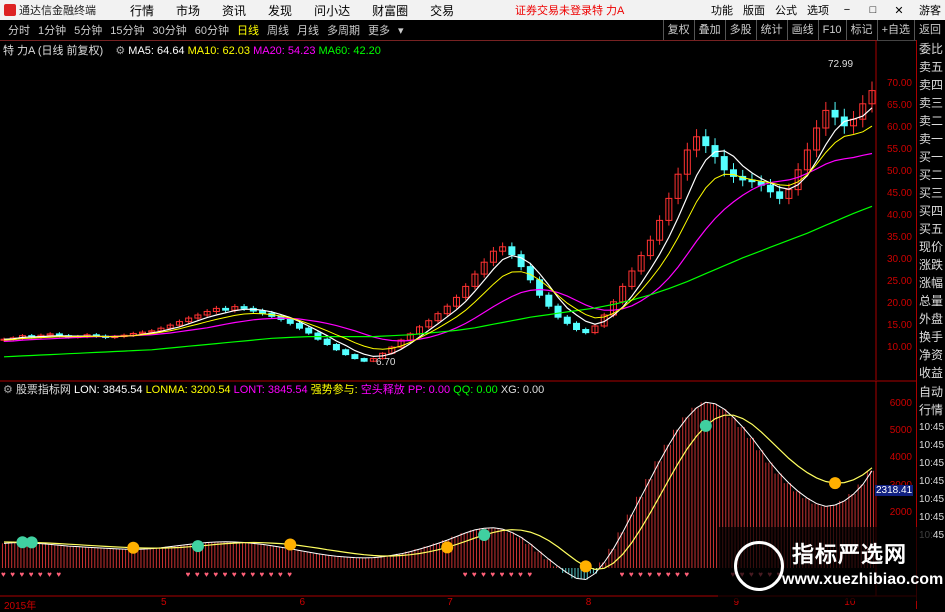 The height and width of the screenshot is (612, 945). Describe the element at coordinates (678, 30) in the screenshot. I see `adjust-button: 复权` at that location.